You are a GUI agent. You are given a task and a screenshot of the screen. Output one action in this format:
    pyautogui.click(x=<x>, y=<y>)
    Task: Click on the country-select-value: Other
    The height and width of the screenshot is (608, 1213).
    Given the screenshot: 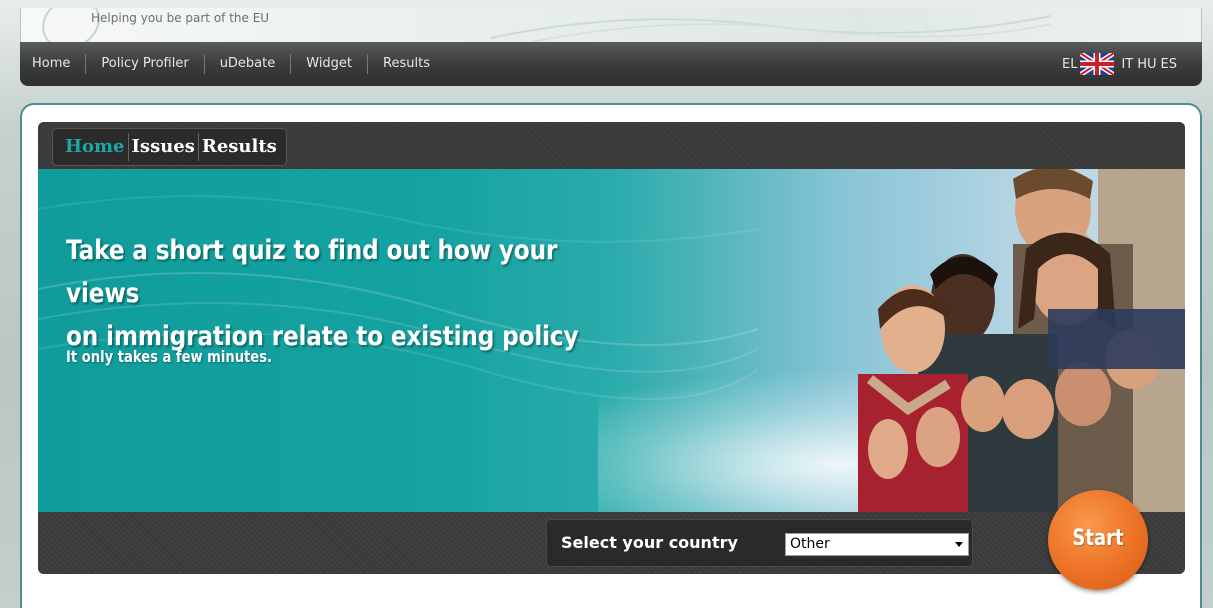 What is the action you would take?
    pyautogui.click(x=810, y=544)
    